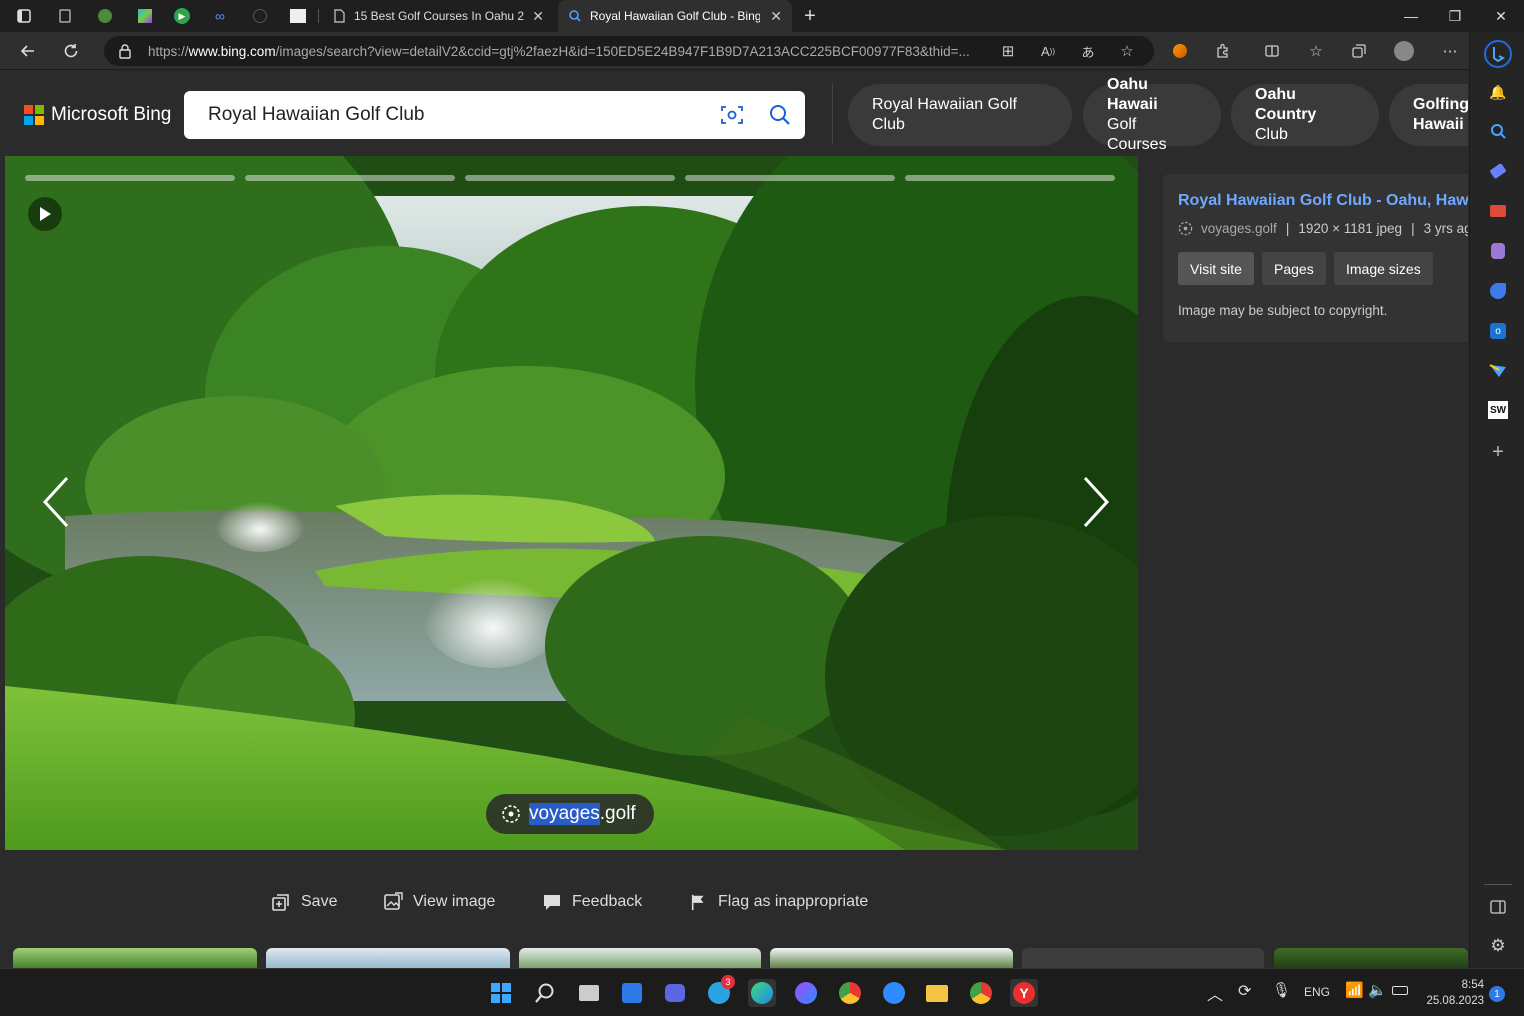 Image resolution: width=1524 pixels, height=1016 pixels. Describe the element at coordinates (304, 902) in the screenshot. I see `save-button: Save` at that location.